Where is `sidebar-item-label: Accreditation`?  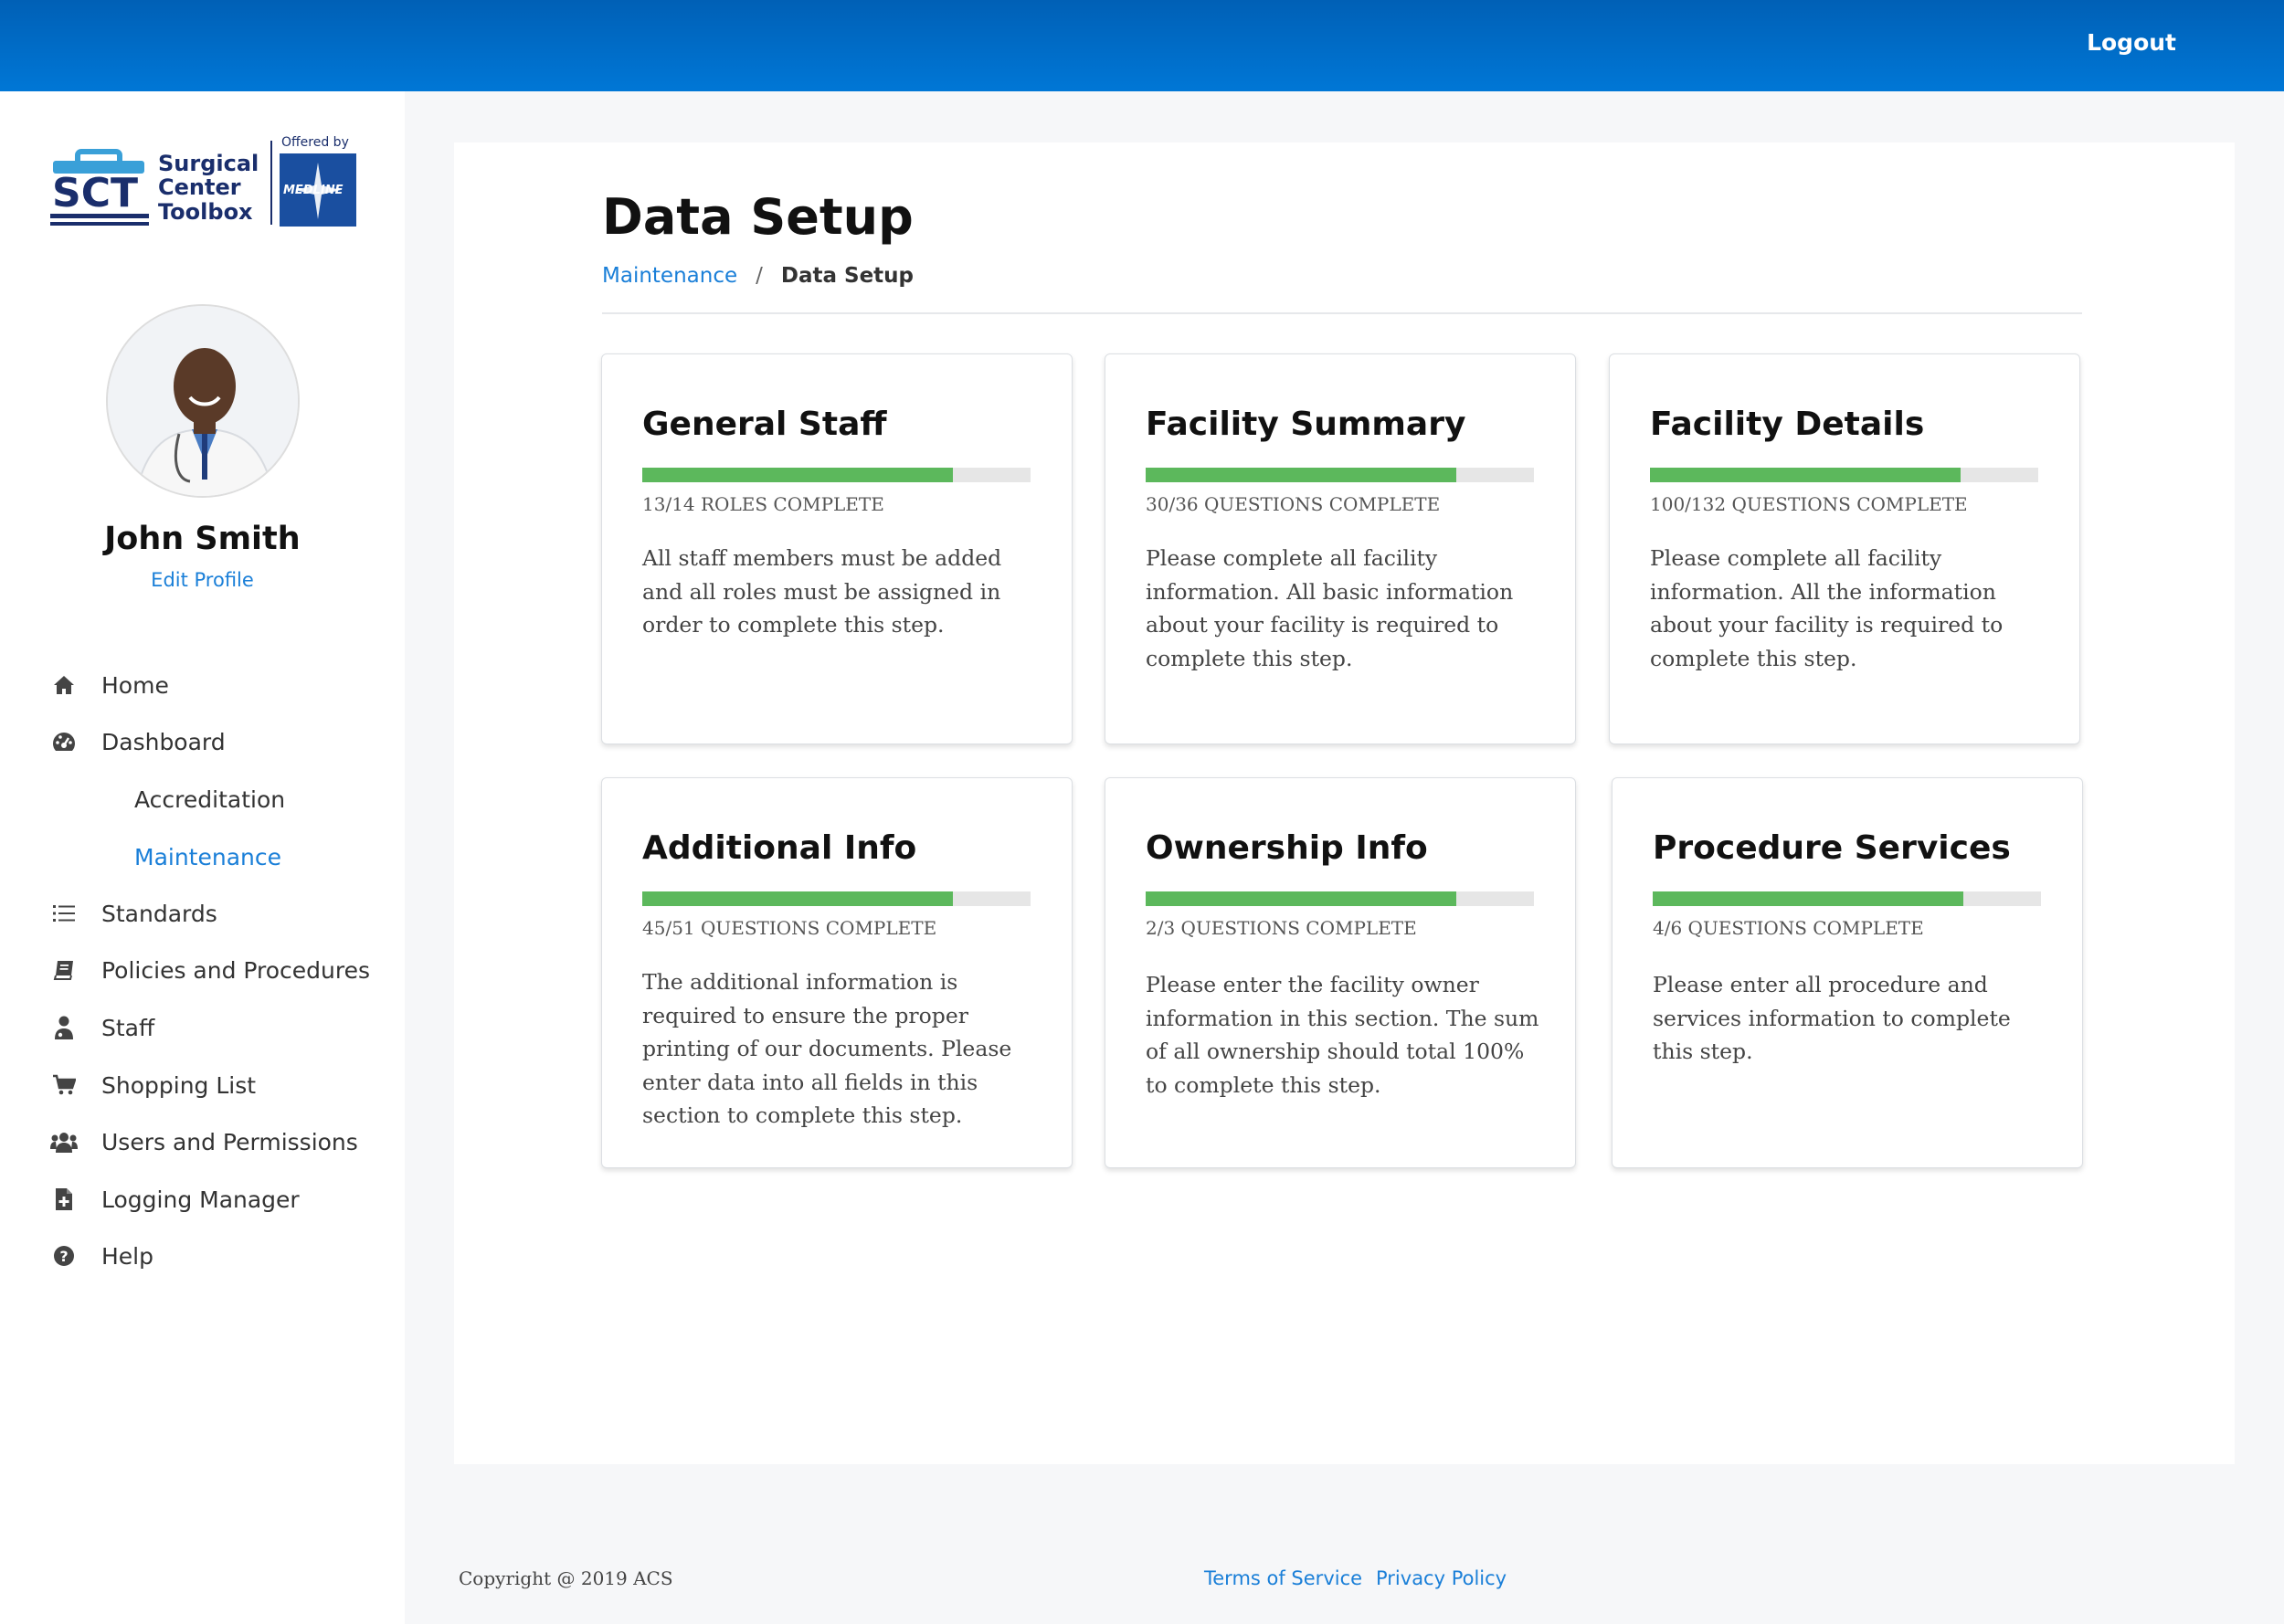 sidebar-item-label: Accreditation is located at coordinates (210, 800).